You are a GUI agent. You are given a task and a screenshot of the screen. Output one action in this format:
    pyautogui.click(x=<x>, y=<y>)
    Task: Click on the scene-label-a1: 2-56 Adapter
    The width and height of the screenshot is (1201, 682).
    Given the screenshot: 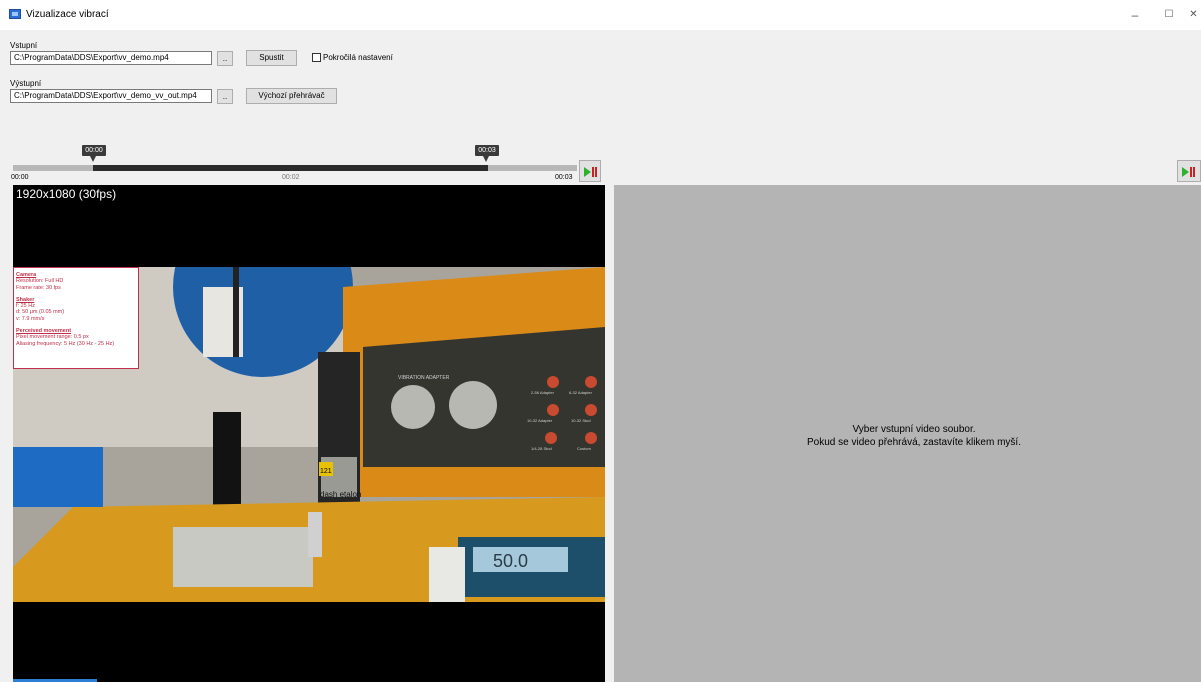 What is the action you would take?
    pyautogui.click(x=543, y=392)
    